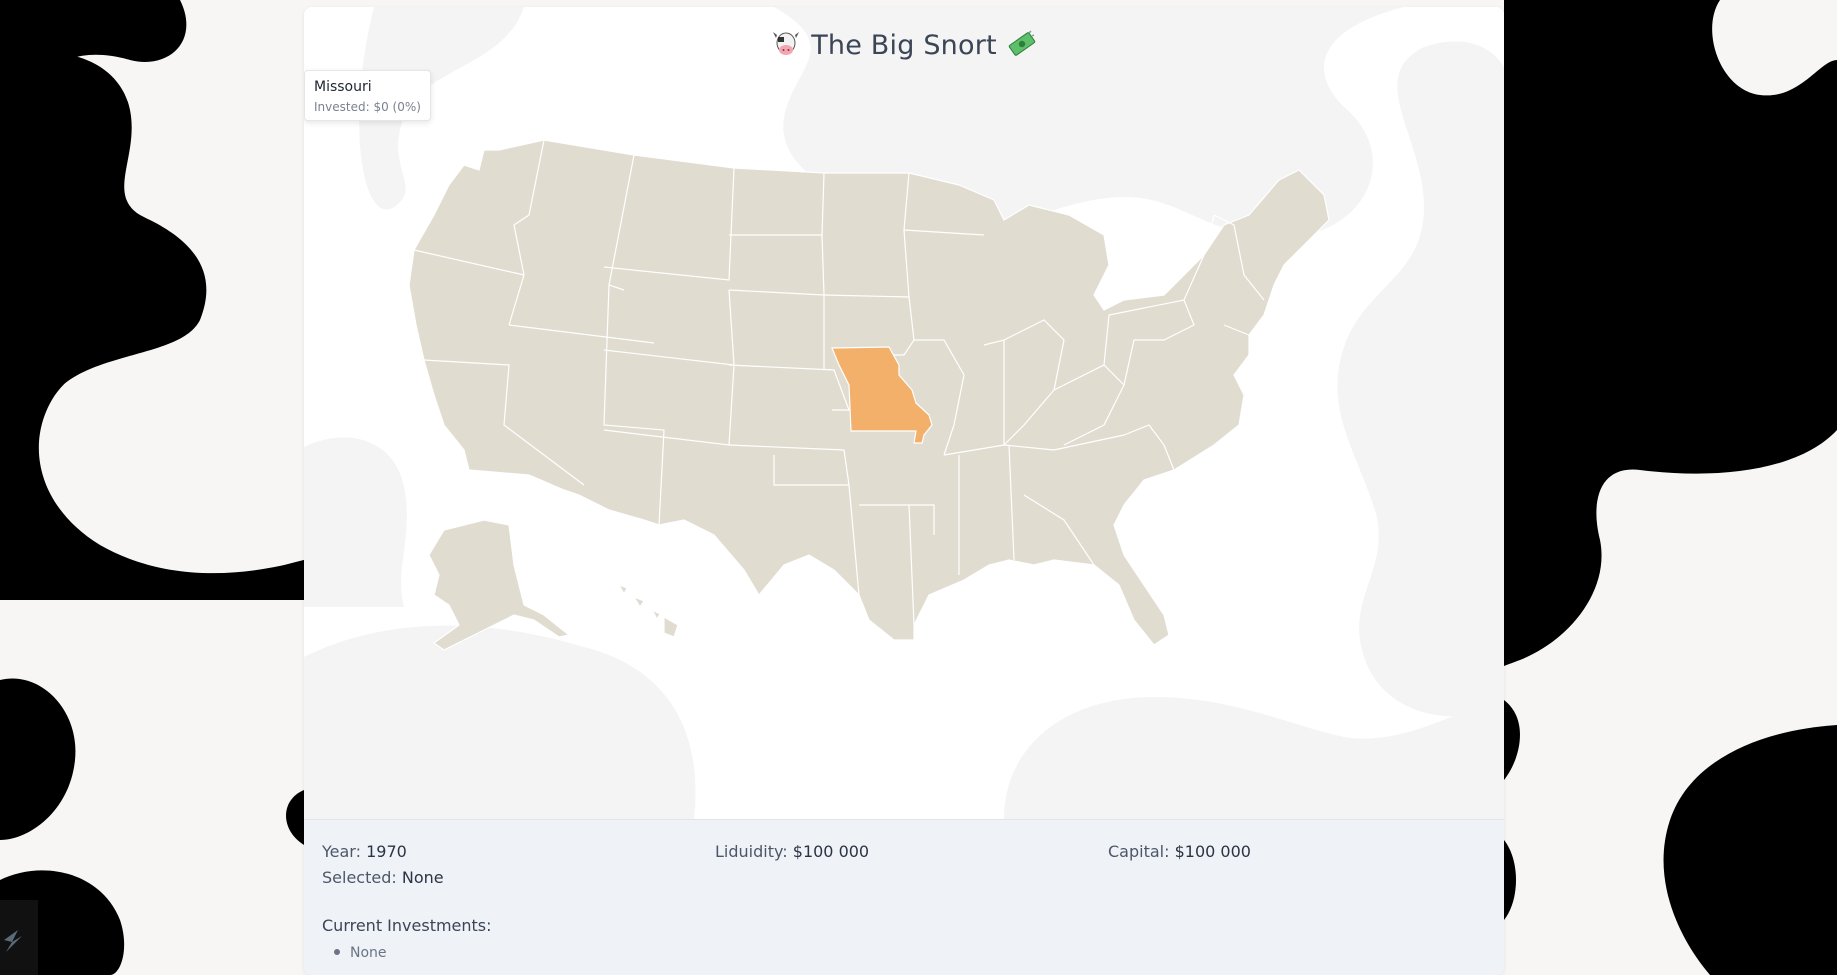 This screenshot has height=975, width=1837. Describe the element at coordinates (422, 877) in the screenshot. I see `selected-value: None` at that location.